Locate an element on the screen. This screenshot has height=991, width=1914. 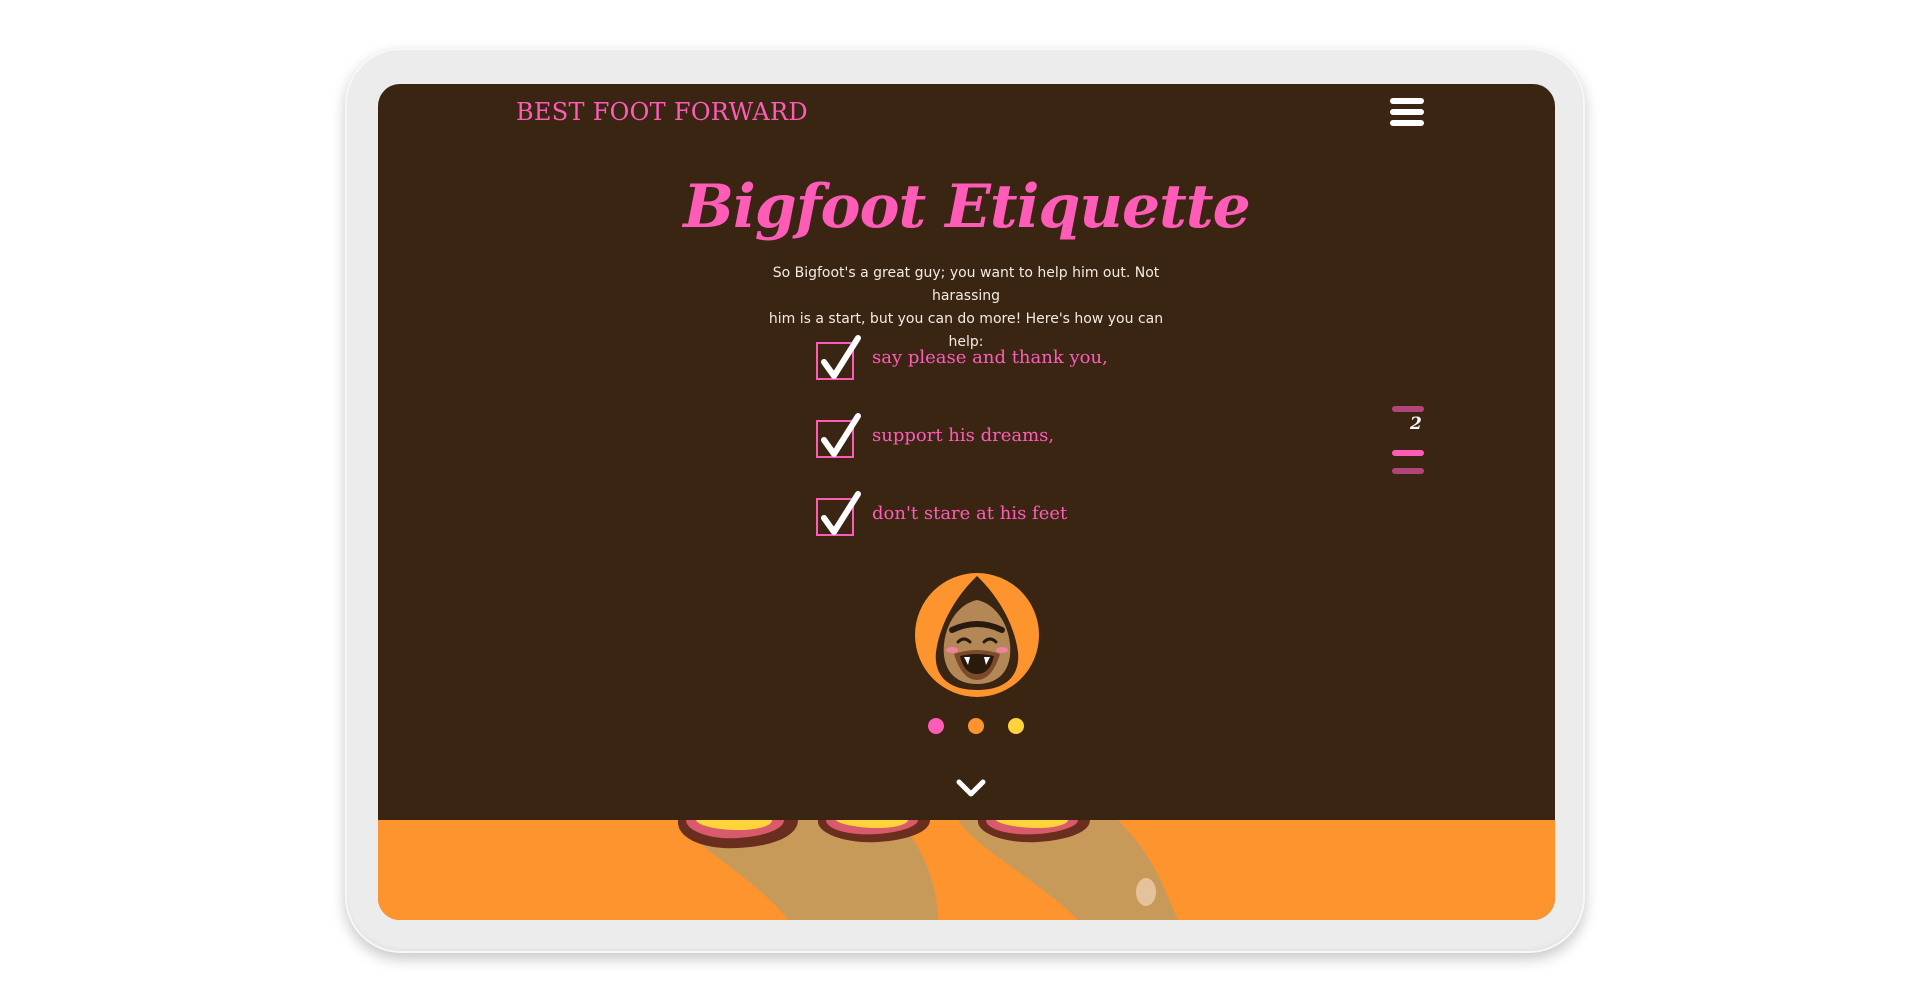
checklist-item: say please and thank you, is located at coordinates (996, 357).